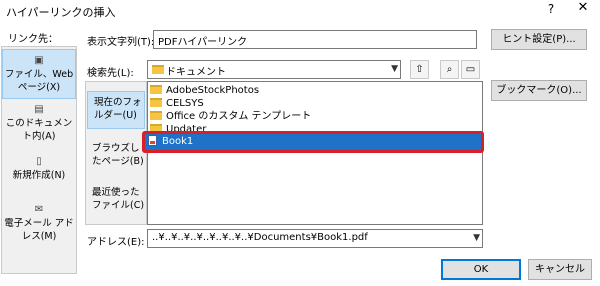  I want to click on look-in-label: 検索先(L):, so click(110, 73).